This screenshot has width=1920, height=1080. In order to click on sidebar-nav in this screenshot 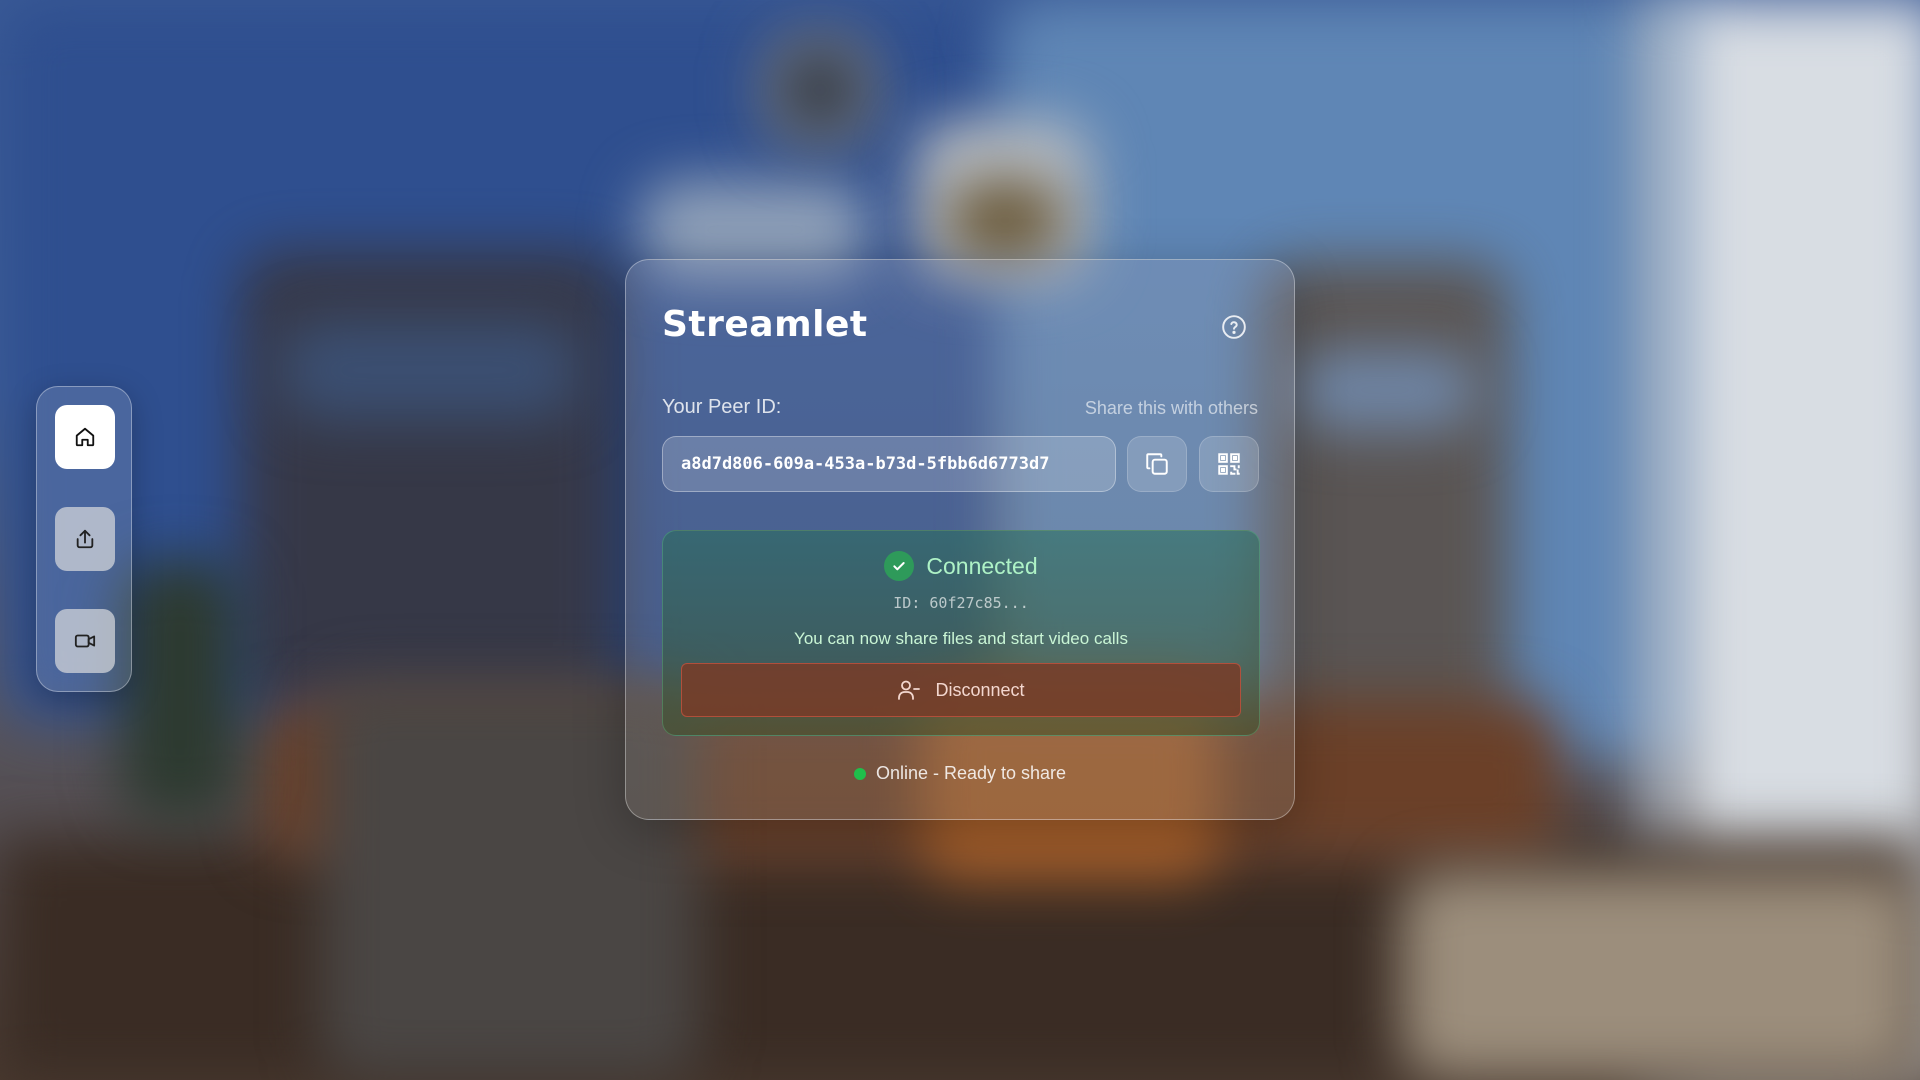, I will do `click(84, 539)`.